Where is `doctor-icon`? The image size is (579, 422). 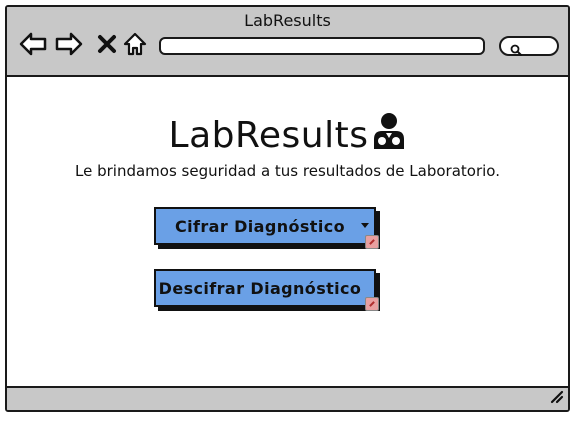
doctor-icon is located at coordinates (389, 135).